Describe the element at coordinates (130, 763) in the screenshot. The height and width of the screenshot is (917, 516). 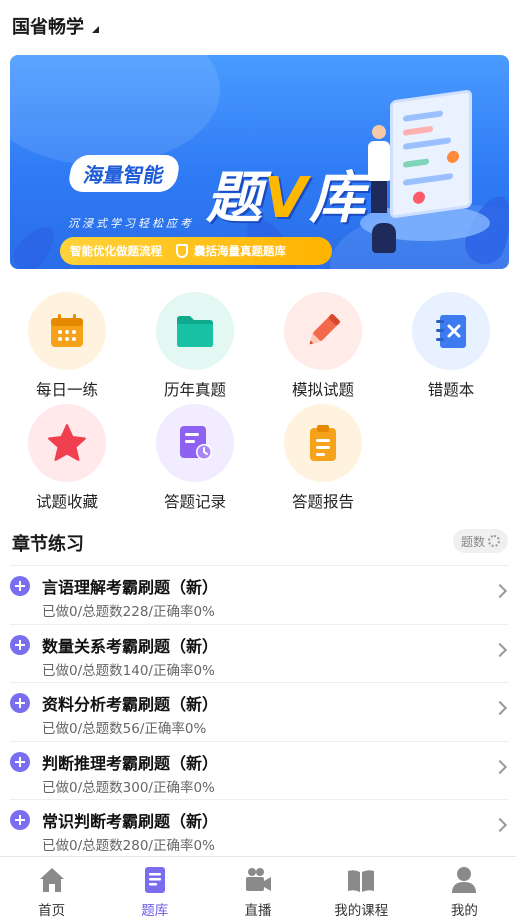
I see `chapter-name: 判断推理考霸刷题（新）` at that location.